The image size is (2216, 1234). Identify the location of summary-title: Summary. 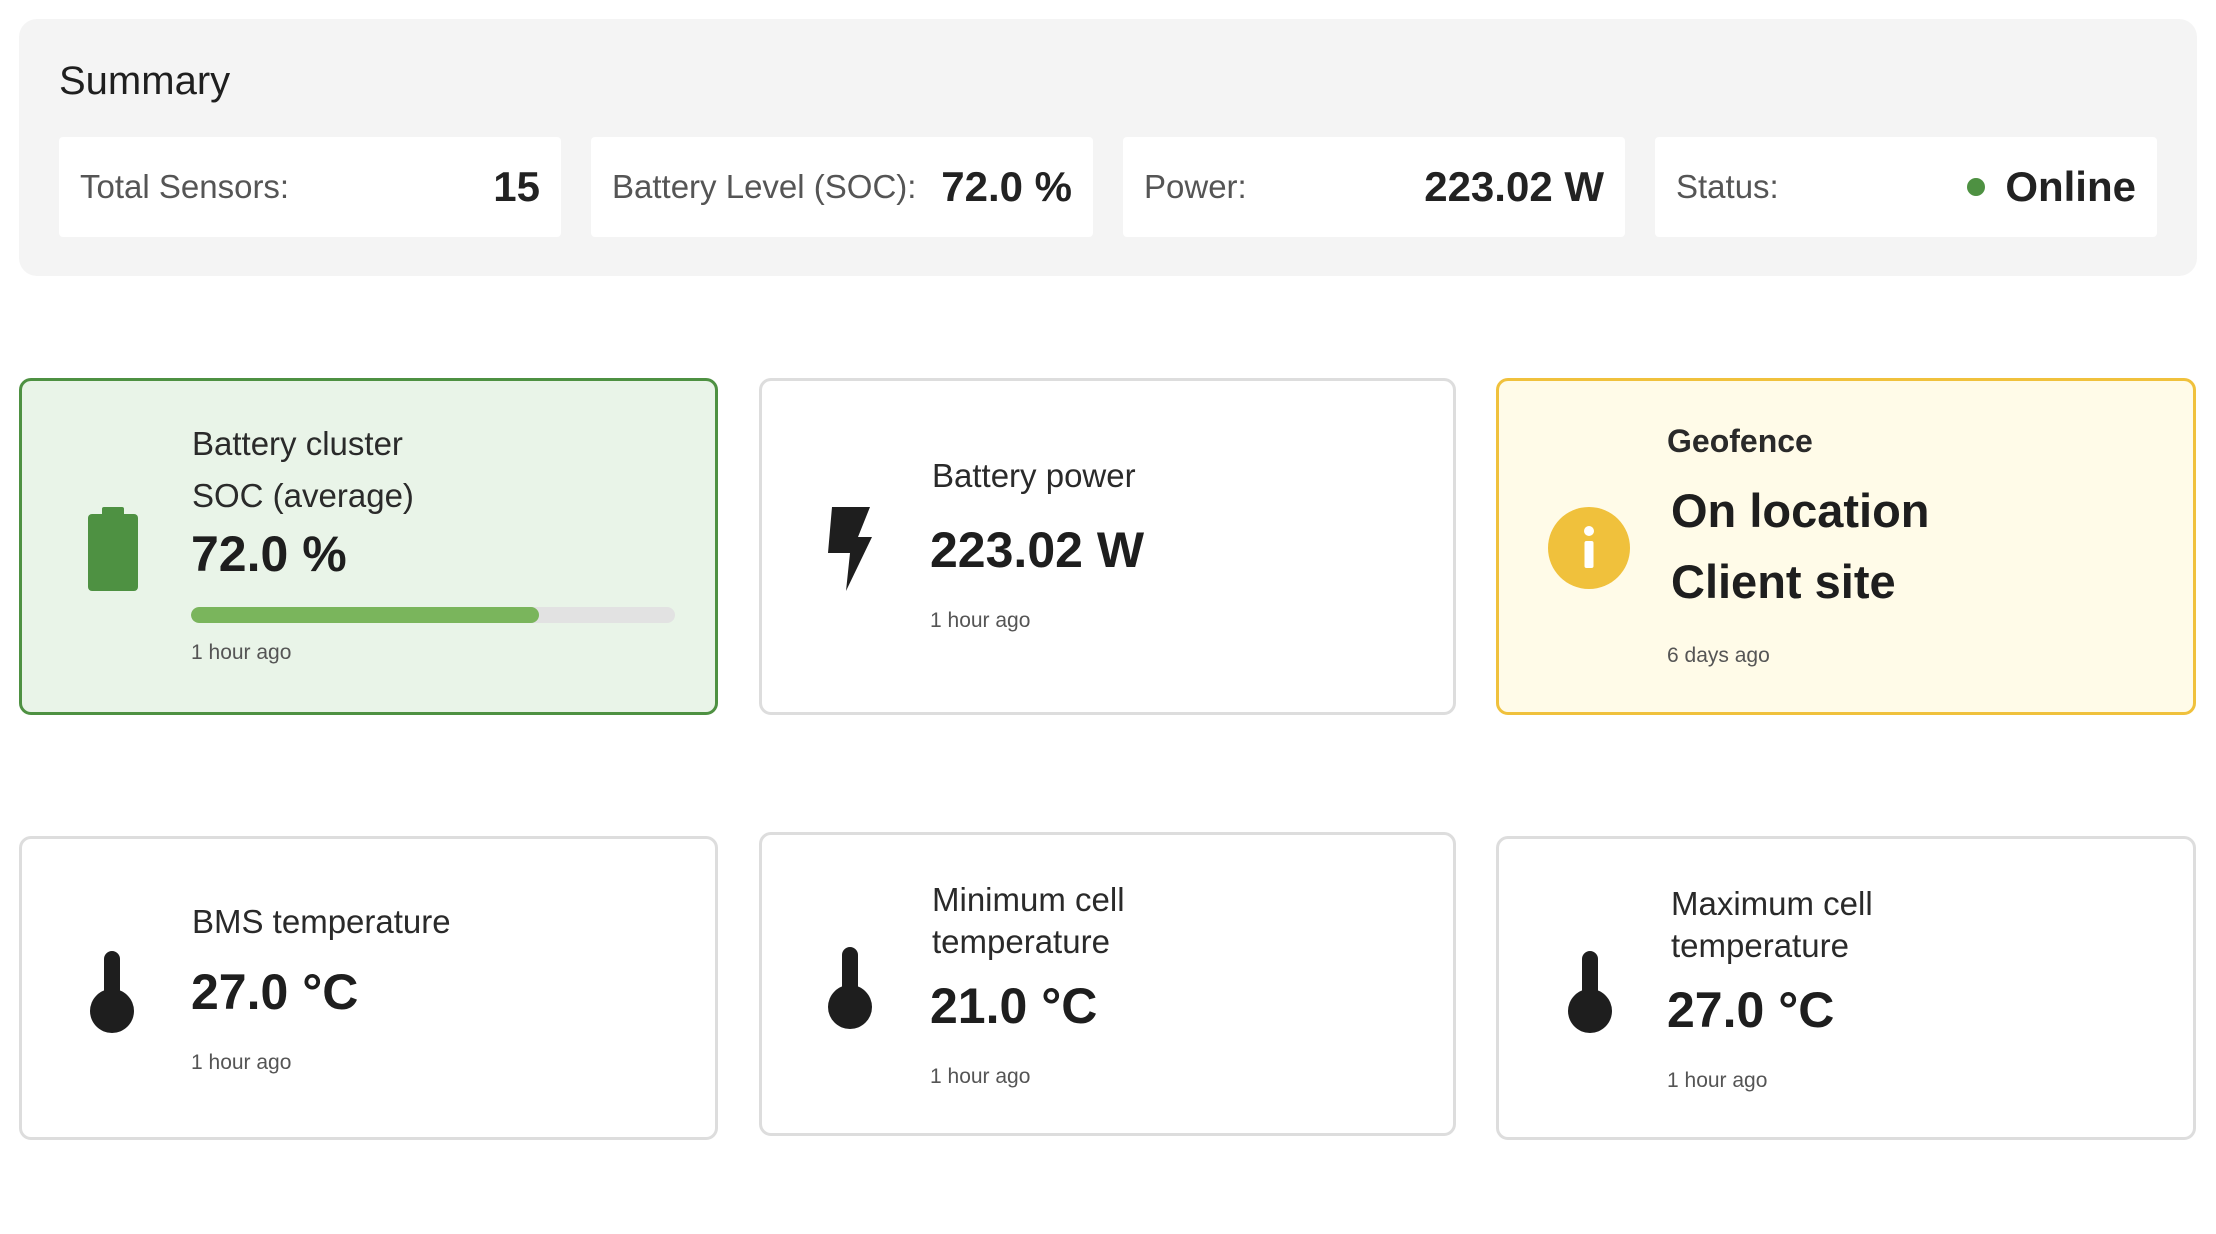
(145, 81).